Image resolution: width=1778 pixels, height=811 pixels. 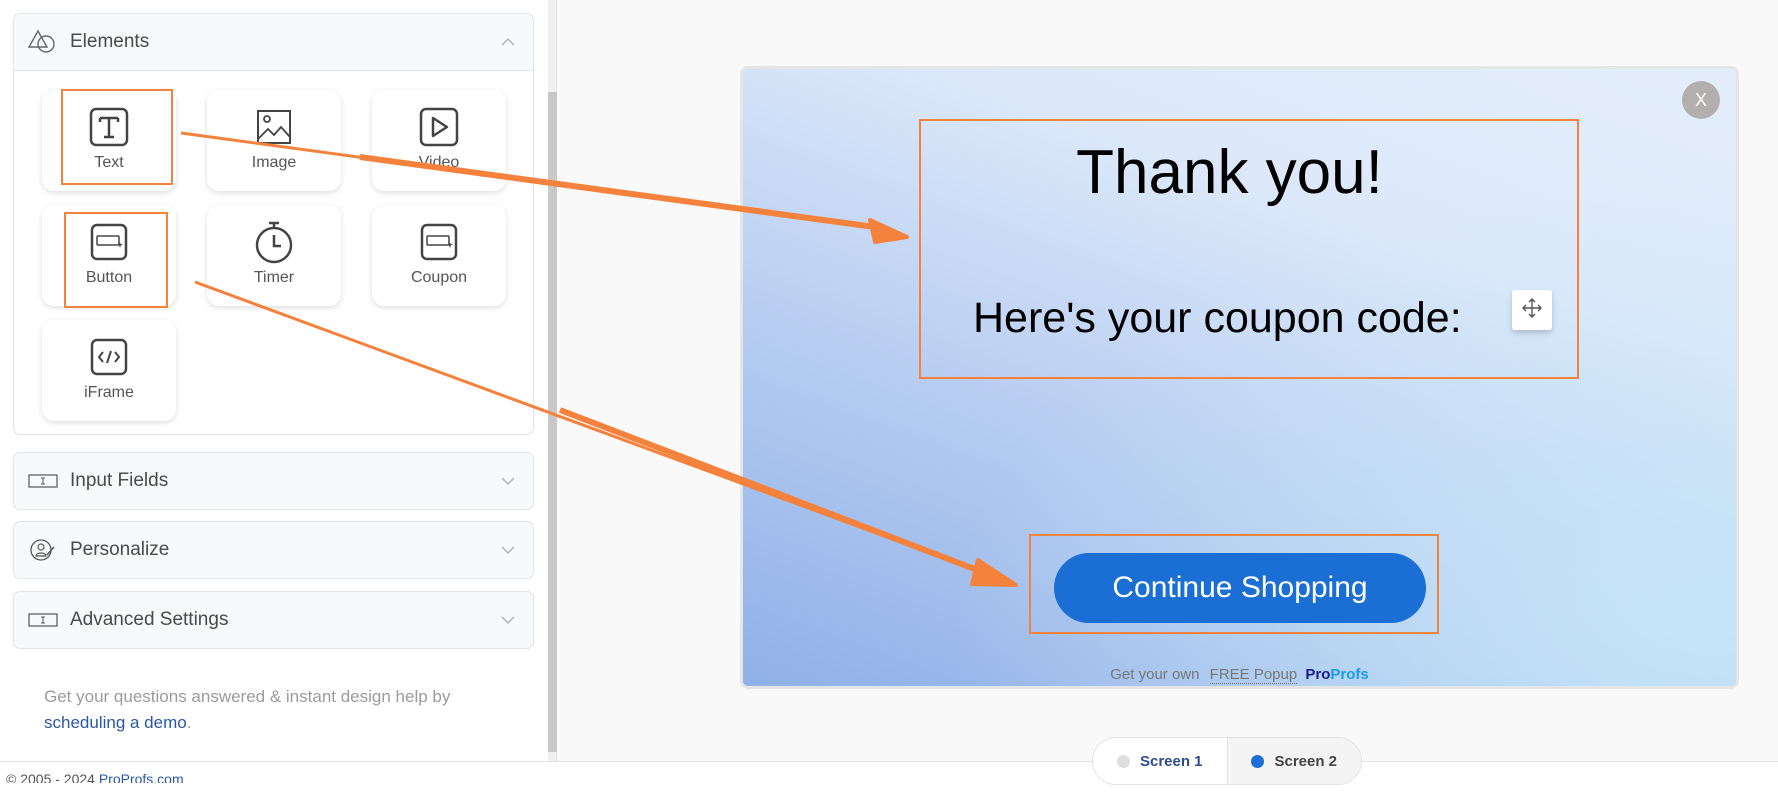 What do you see at coordinates (1155, 674) in the screenshot?
I see `branding-prefix: Get your own` at bounding box center [1155, 674].